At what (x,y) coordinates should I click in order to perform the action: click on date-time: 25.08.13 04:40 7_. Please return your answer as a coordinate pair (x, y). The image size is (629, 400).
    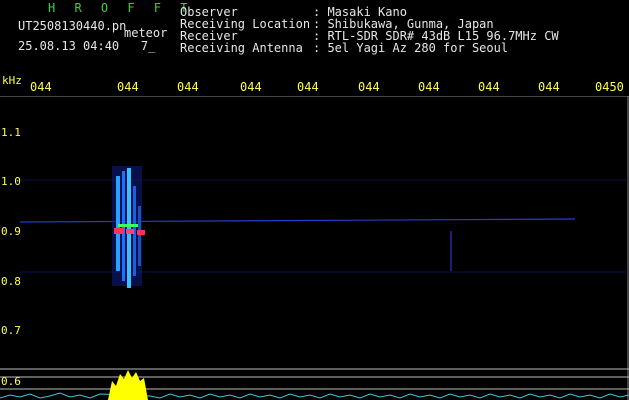
    Looking at the image, I should click on (86, 46).